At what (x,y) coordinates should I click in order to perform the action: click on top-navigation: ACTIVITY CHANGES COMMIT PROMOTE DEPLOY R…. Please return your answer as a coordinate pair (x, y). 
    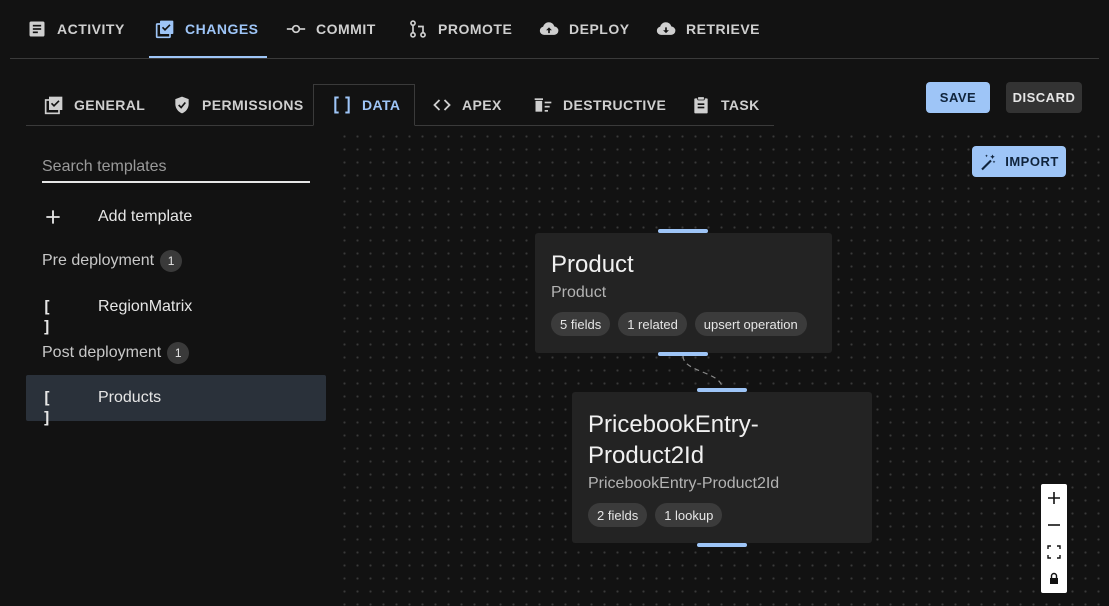
    Looking at the image, I should click on (554, 29).